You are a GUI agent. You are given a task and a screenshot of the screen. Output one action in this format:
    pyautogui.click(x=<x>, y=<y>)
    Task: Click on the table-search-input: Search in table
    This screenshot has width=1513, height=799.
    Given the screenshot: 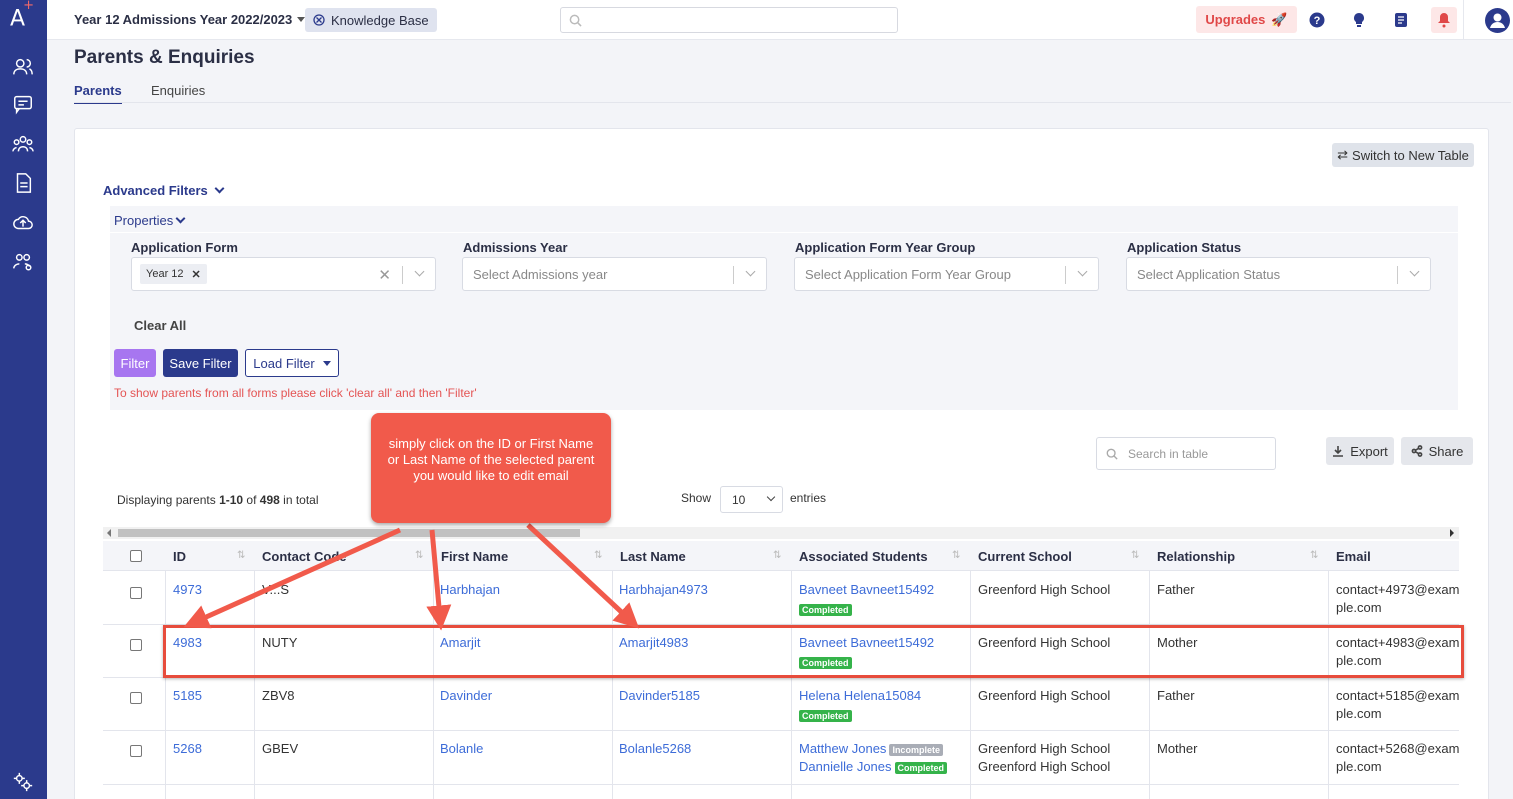 What is the action you would take?
    pyautogui.click(x=1186, y=453)
    